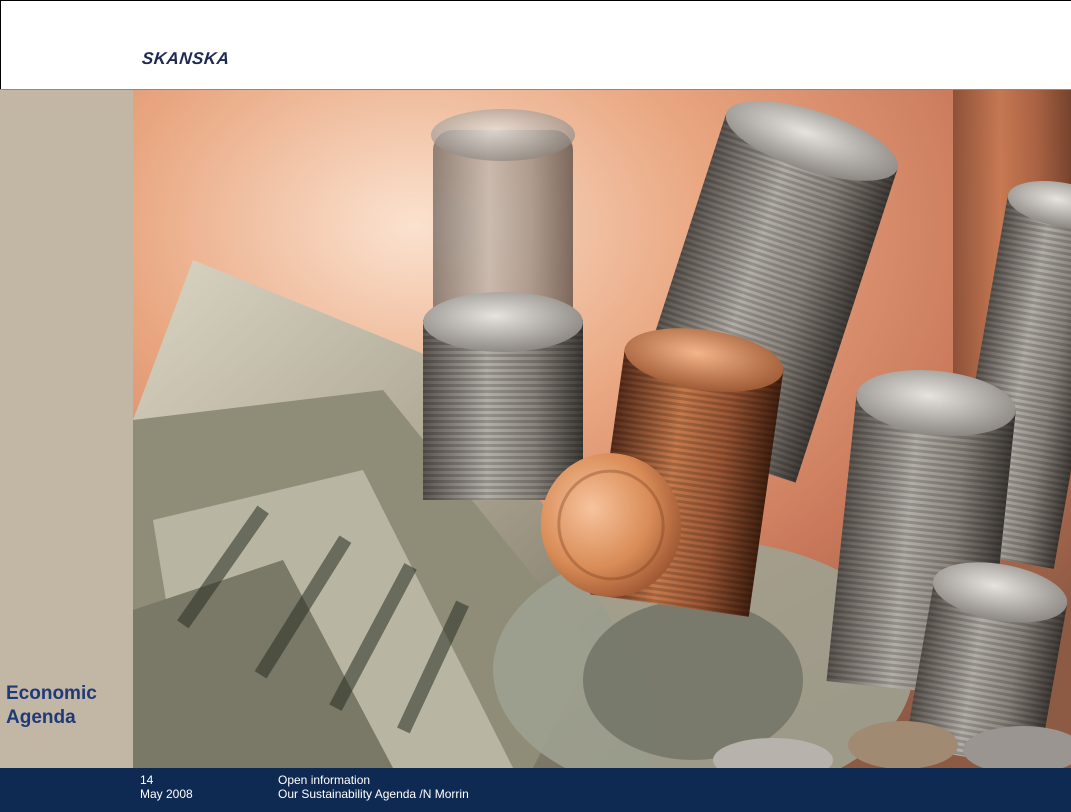  What do you see at coordinates (186, 58) in the screenshot?
I see `skanska-logo: SKANSKA` at bounding box center [186, 58].